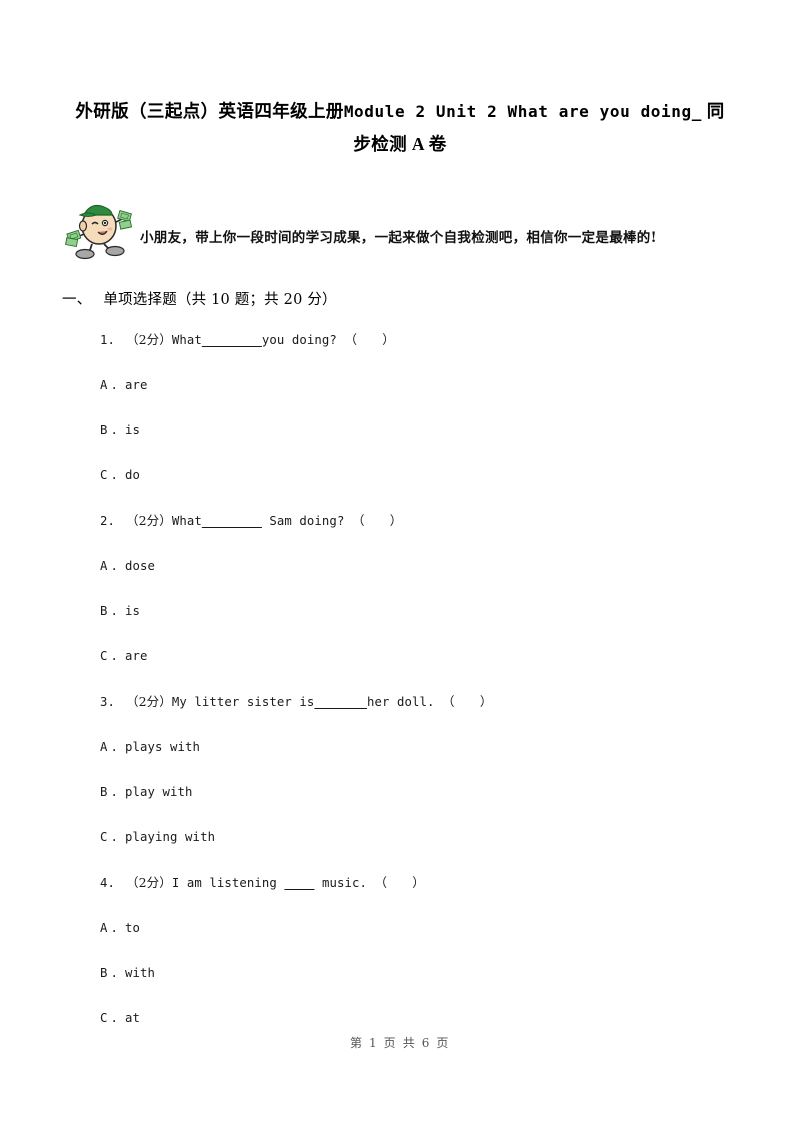 The height and width of the screenshot is (1132, 800). I want to click on title-cjk-tail: 同, so click(715, 111).